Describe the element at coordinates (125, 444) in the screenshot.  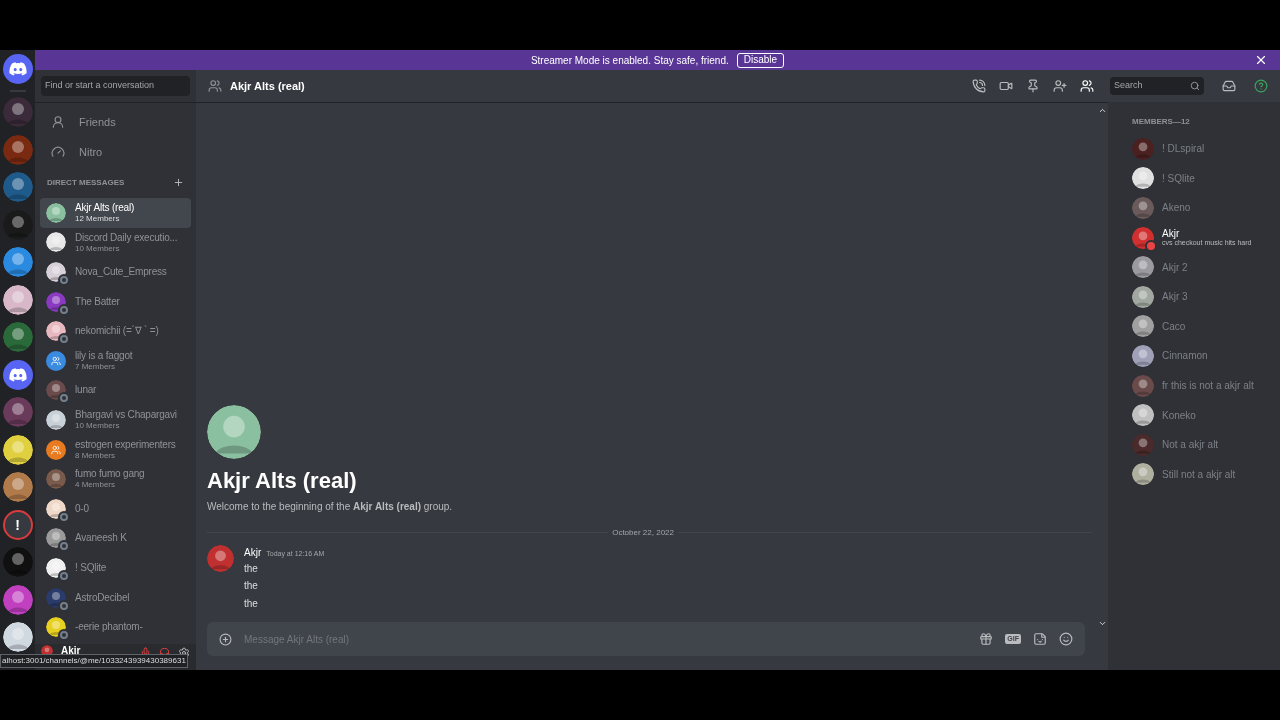
I see `dm-name: estrogen experimenters` at that location.